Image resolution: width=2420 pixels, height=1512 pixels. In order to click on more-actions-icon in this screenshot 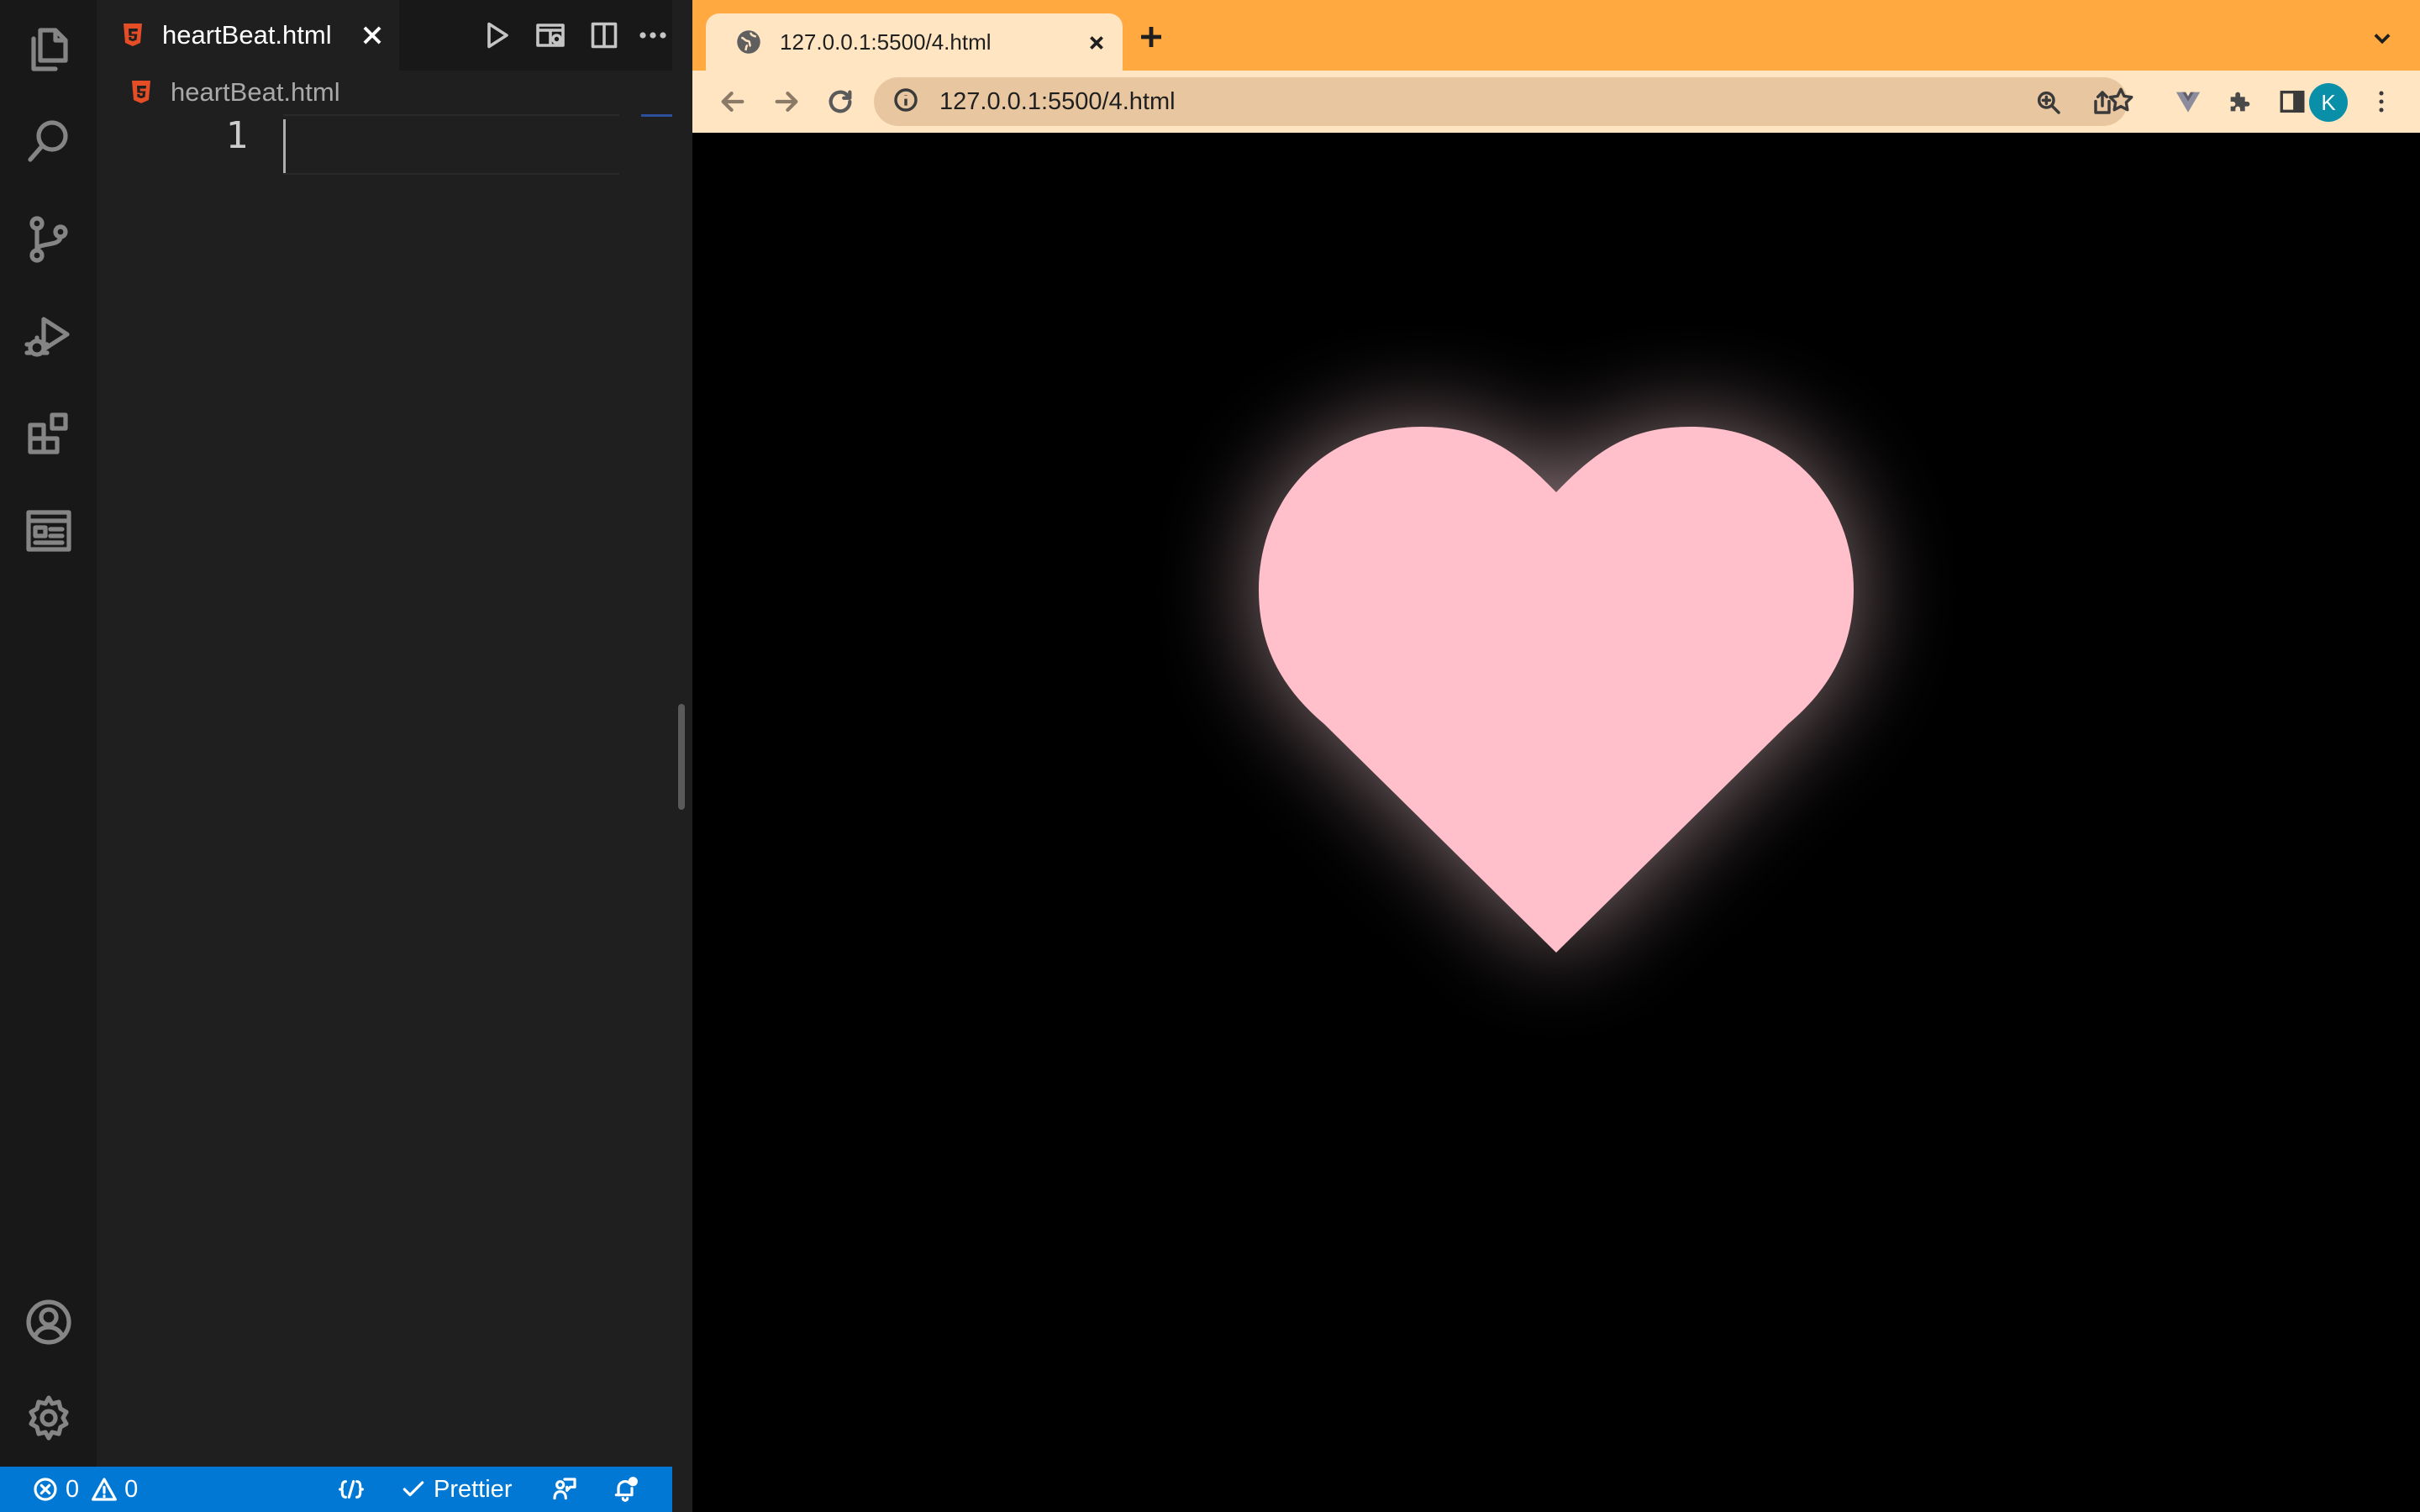, I will do `click(652, 35)`.